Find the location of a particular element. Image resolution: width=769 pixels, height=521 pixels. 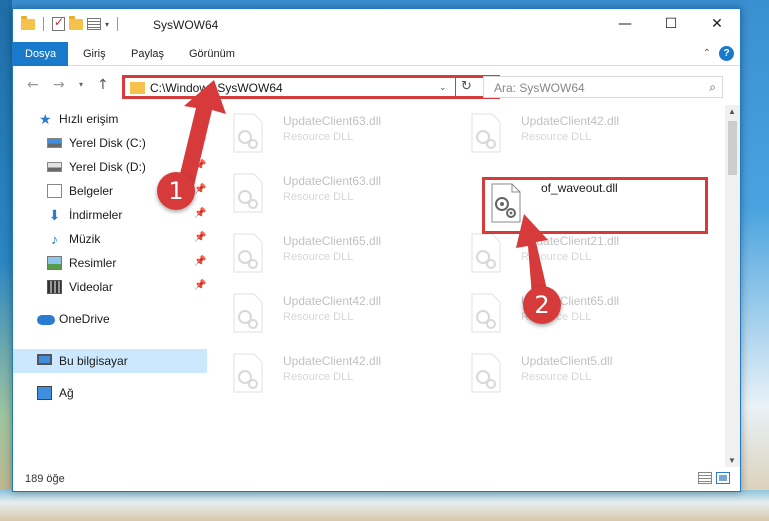

forward-button: → is located at coordinates (59, 85).